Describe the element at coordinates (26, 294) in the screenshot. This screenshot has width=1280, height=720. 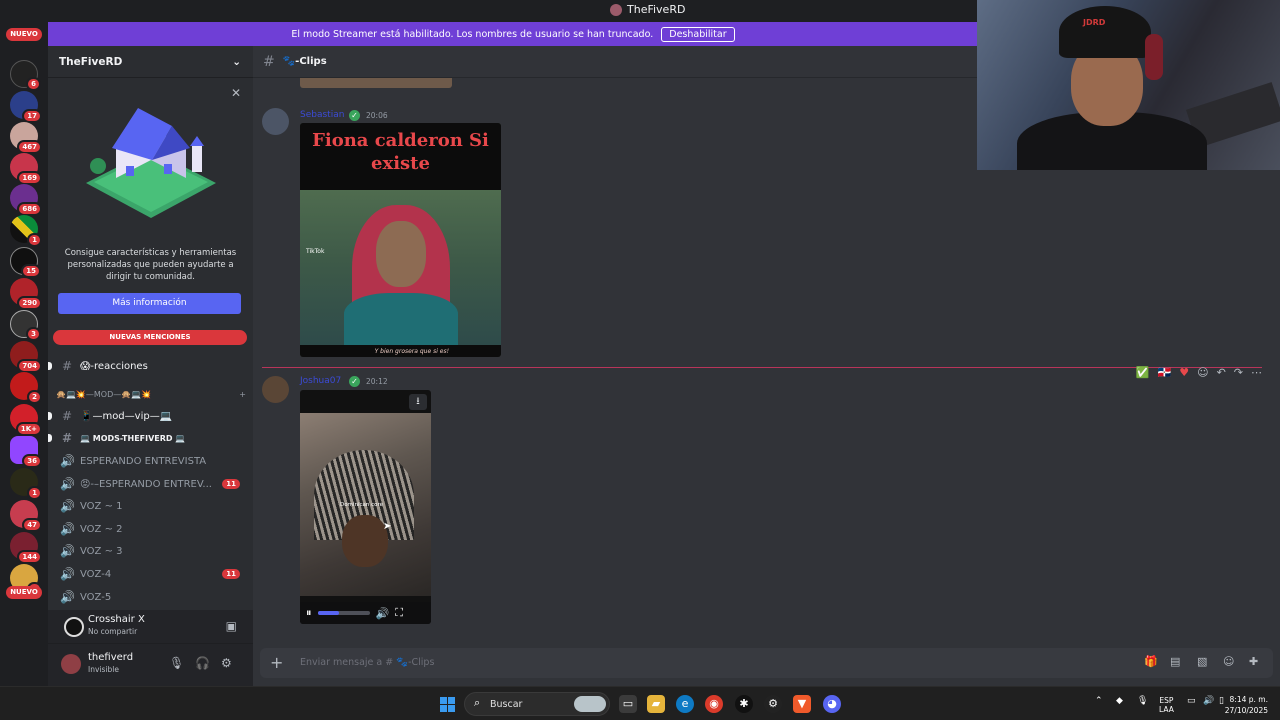
I see `server-icon: 290` at that location.